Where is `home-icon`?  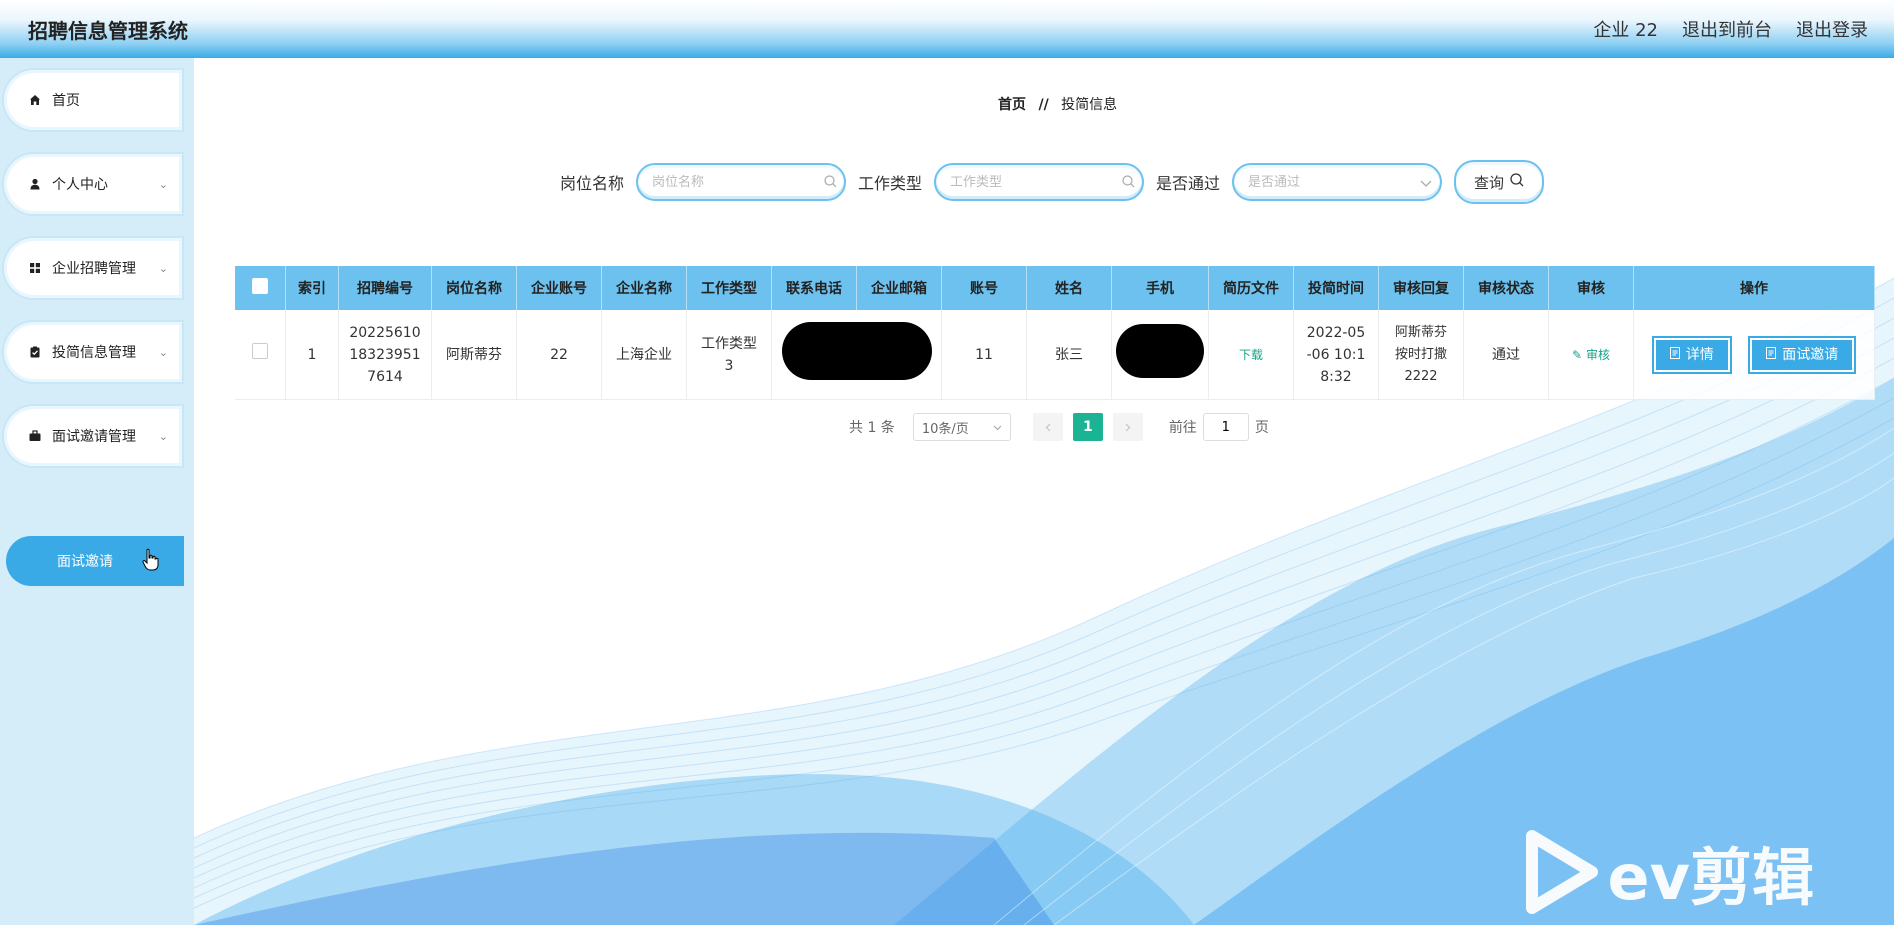
home-icon is located at coordinates (35, 100).